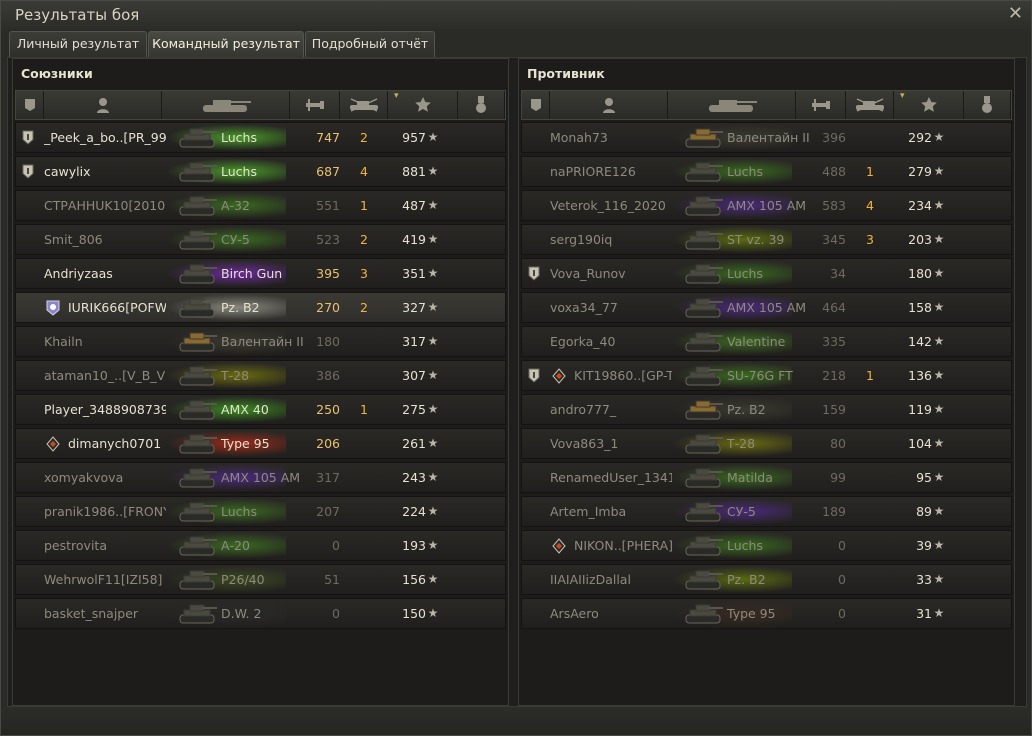 The image size is (1032, 736). I want to click on bottom-bar, so click(516, 721).